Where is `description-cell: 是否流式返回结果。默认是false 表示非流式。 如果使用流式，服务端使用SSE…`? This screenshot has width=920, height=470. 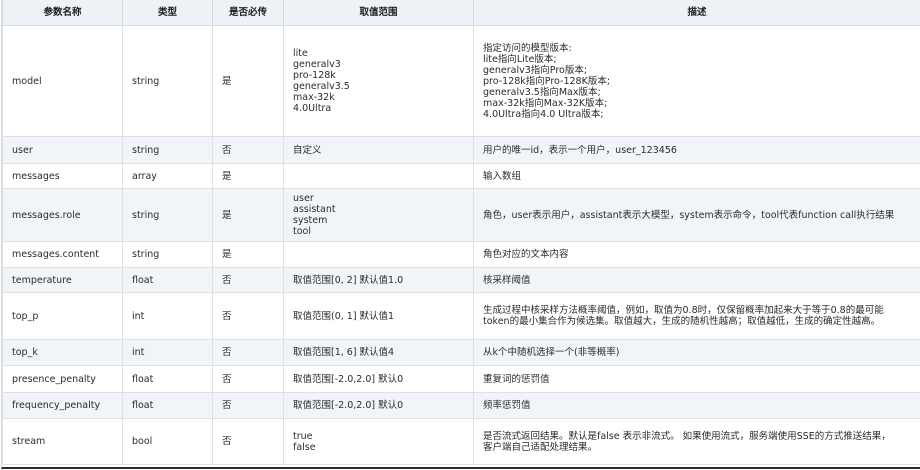
description-cell: 是否流式返回结果。默认是false 表示非流式。 如果使用流式，服务端使用SSE… is located at coordinates (696, 441).